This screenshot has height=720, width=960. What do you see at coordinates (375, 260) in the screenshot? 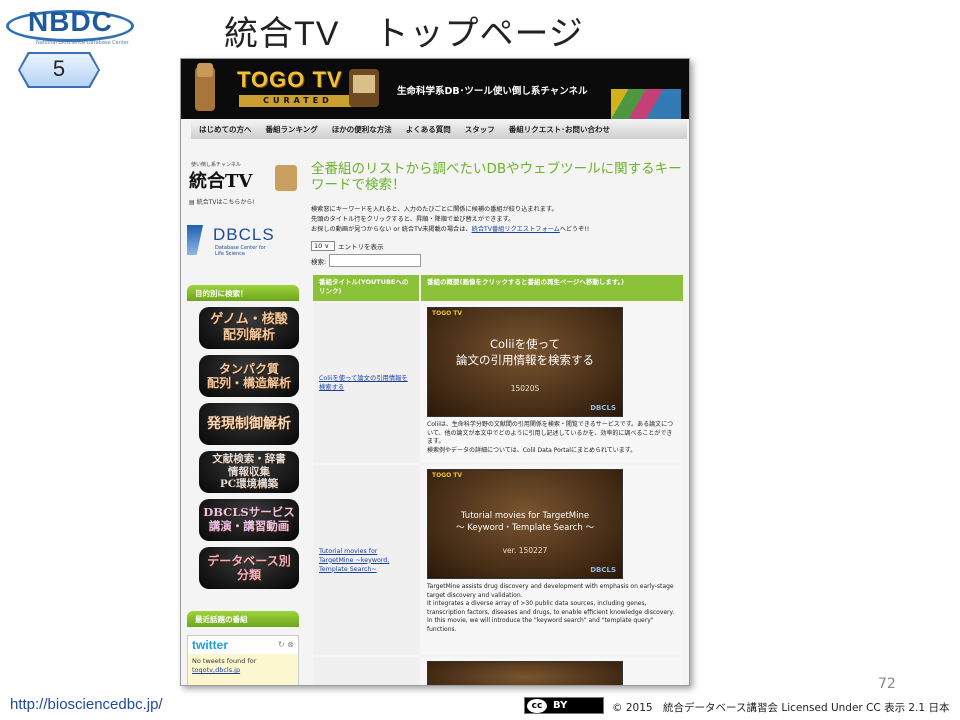
I see `search-input` at bounding box center [375, 260].